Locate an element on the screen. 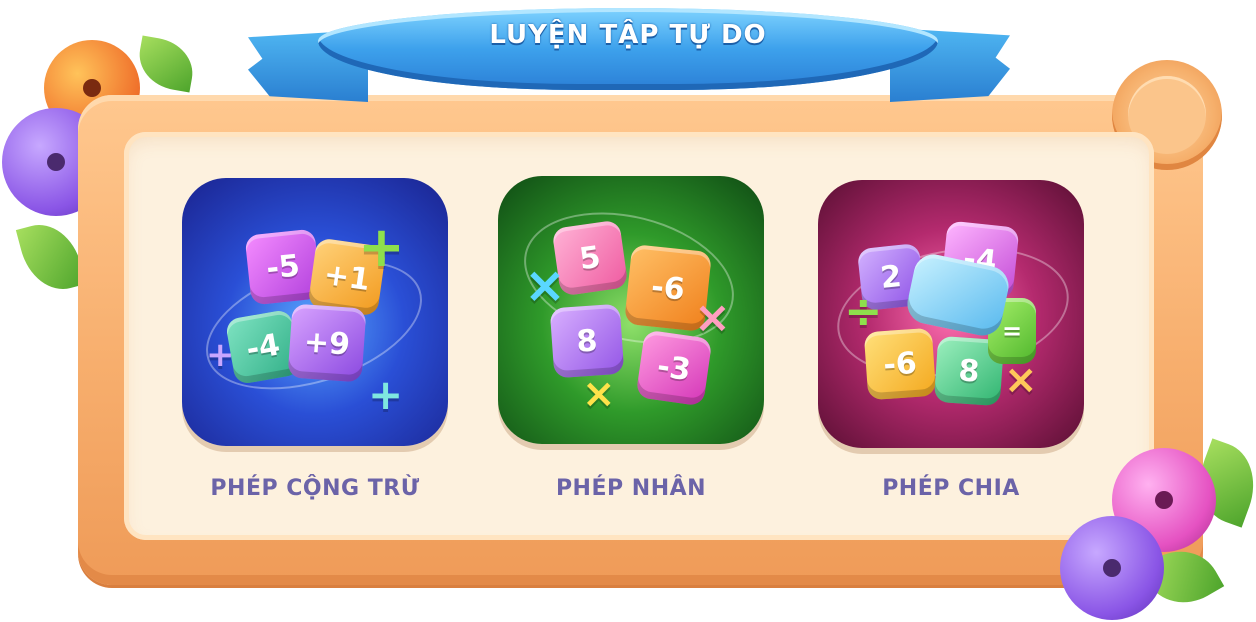 The width and height of the screenshot is (1256, 622). card-multiplication: 5 -6 8 -3 × × × is located at coordinates (631, 310).